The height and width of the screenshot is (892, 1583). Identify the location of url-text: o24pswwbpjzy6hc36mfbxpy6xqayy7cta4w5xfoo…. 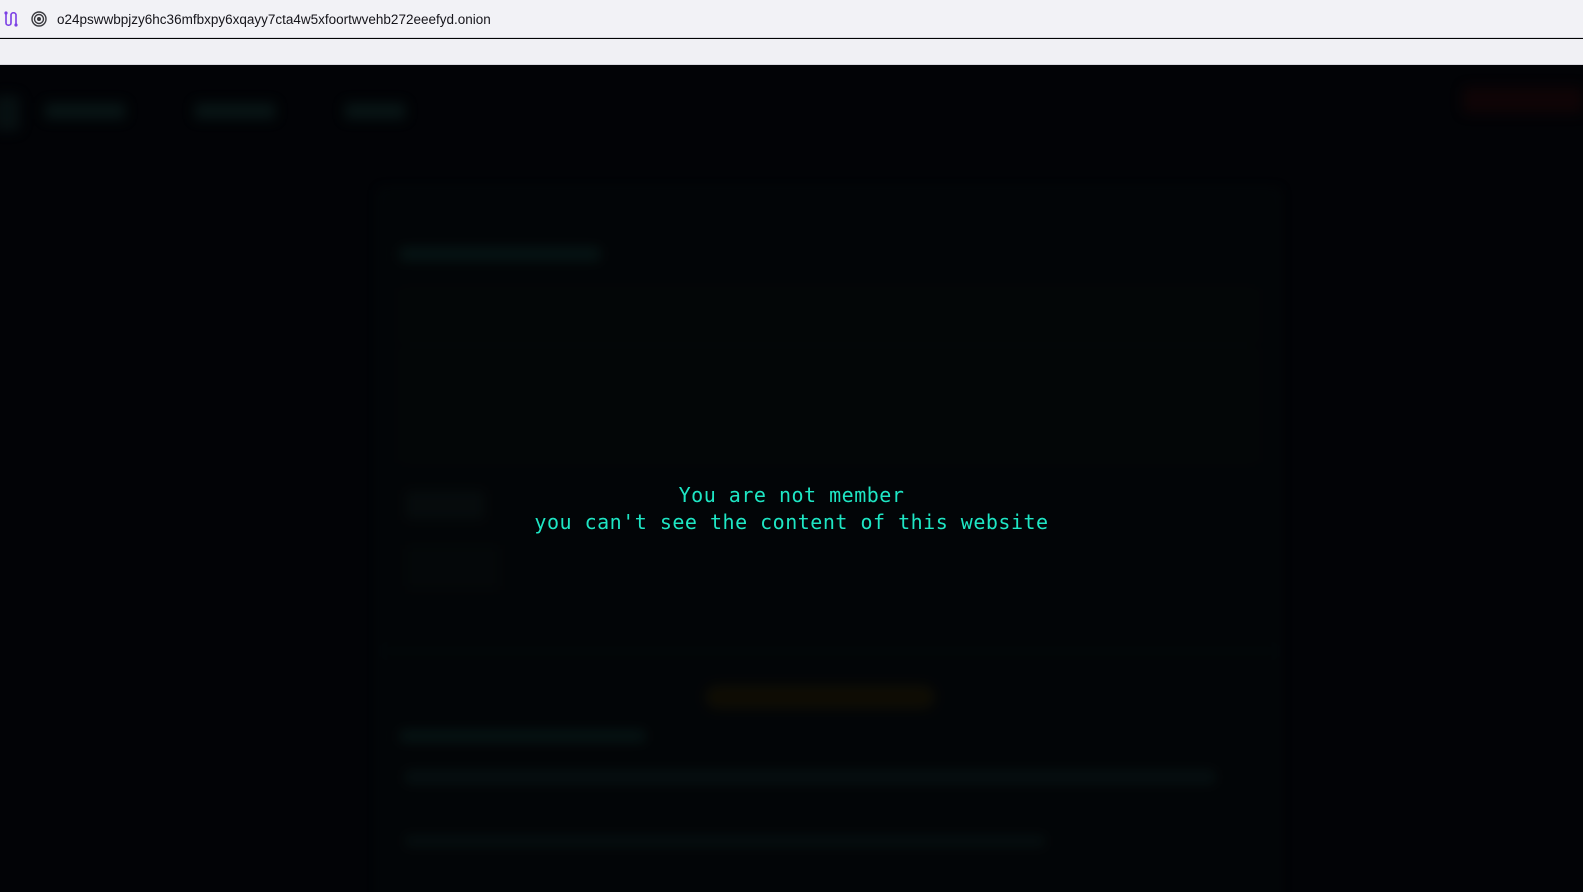
(274, 19).